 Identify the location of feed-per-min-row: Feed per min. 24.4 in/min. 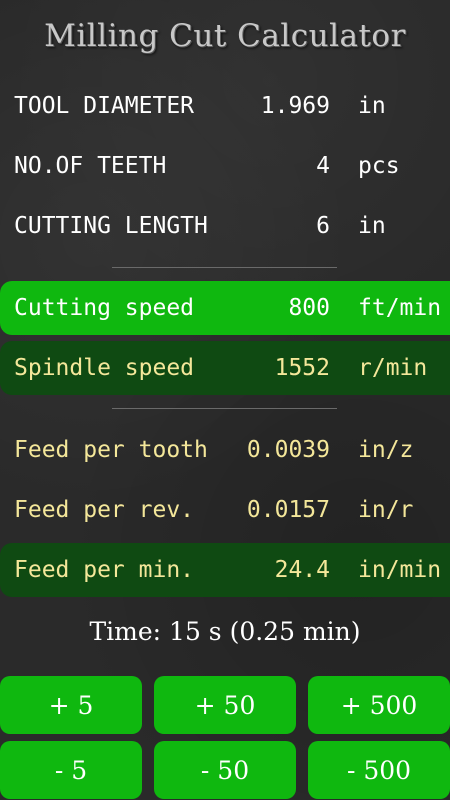
(225, 570).